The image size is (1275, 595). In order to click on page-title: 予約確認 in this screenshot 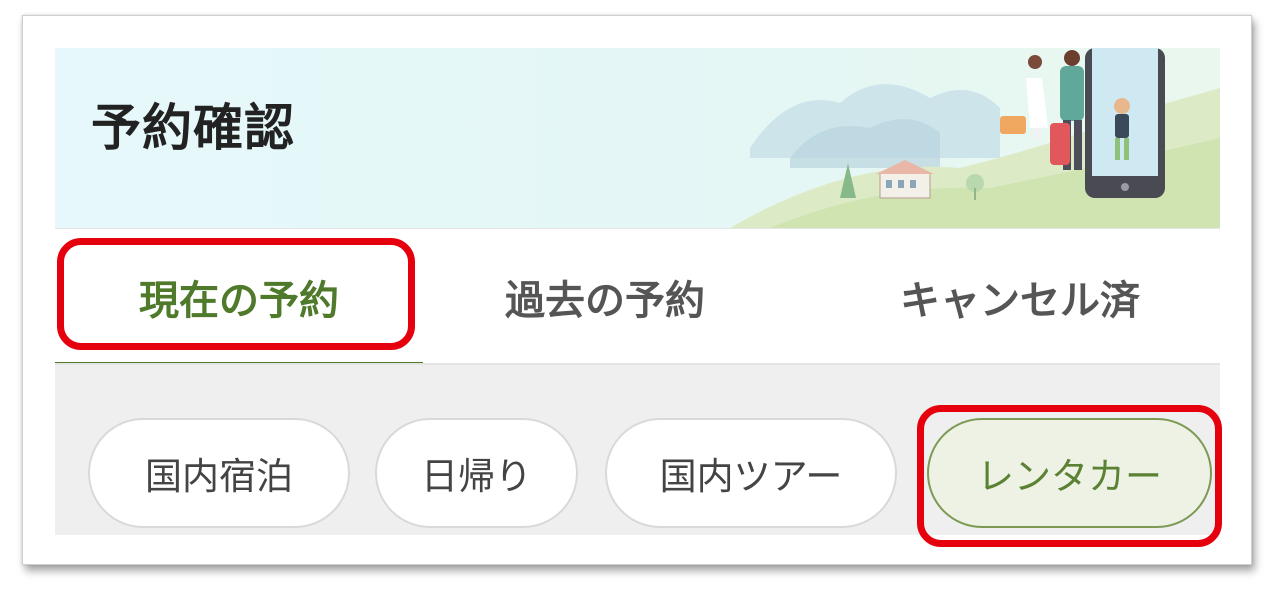, I will do `click(193, 128)`.